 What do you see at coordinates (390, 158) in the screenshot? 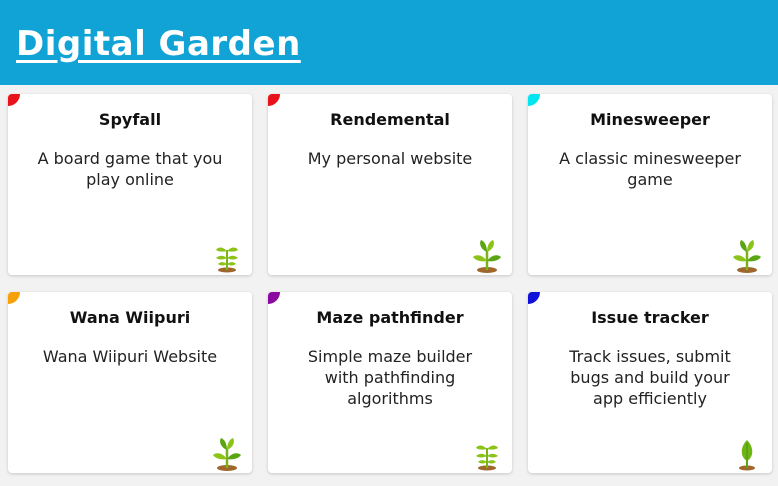
I see `card-description: My personal website` at bounding box center [390, 158].